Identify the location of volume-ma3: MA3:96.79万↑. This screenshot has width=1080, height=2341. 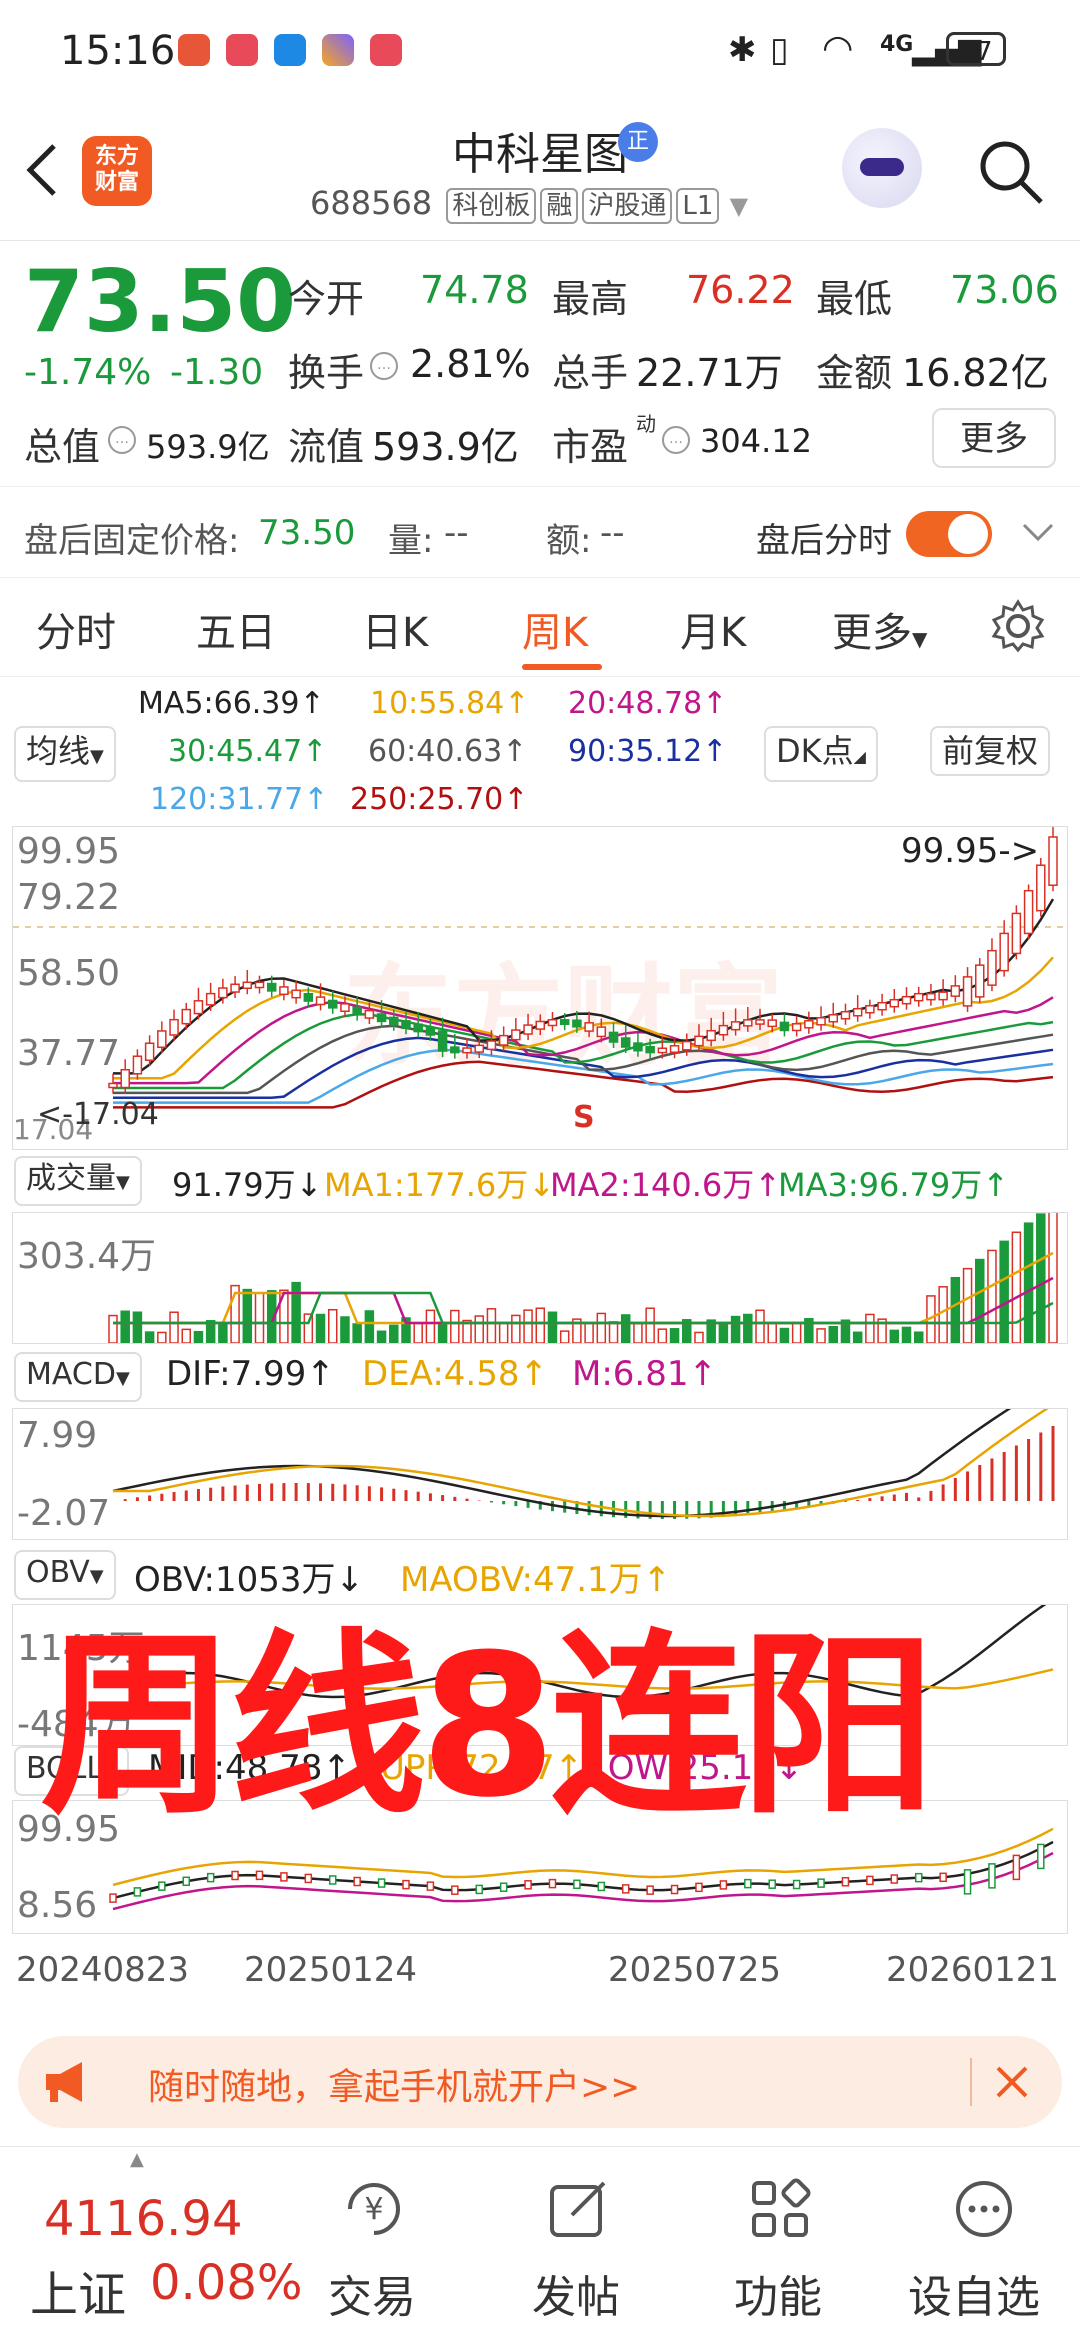
(894, 1185).